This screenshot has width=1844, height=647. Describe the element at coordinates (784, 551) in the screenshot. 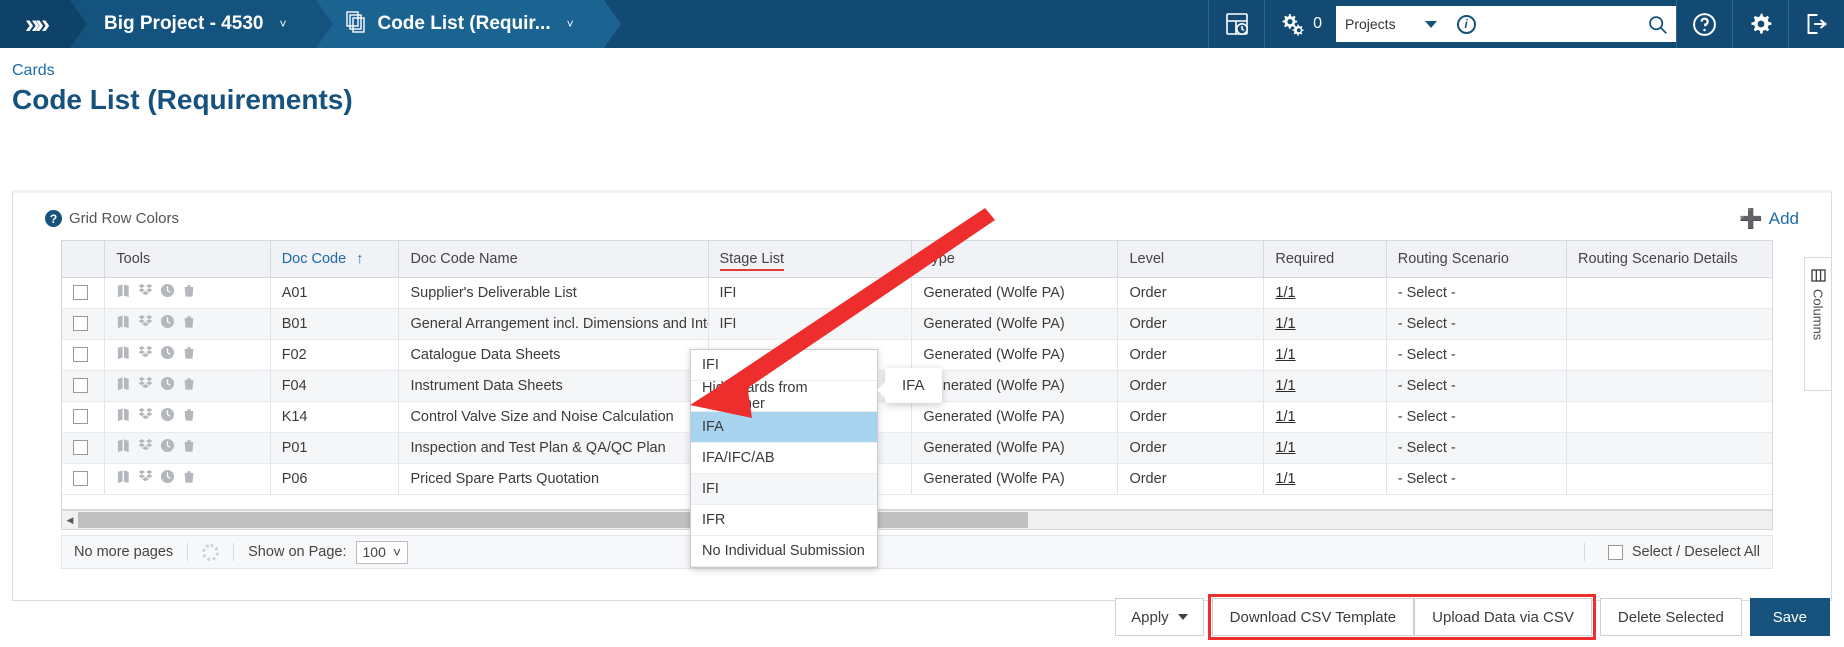

I see `dropdown-option: No Individual Submission` at that location.